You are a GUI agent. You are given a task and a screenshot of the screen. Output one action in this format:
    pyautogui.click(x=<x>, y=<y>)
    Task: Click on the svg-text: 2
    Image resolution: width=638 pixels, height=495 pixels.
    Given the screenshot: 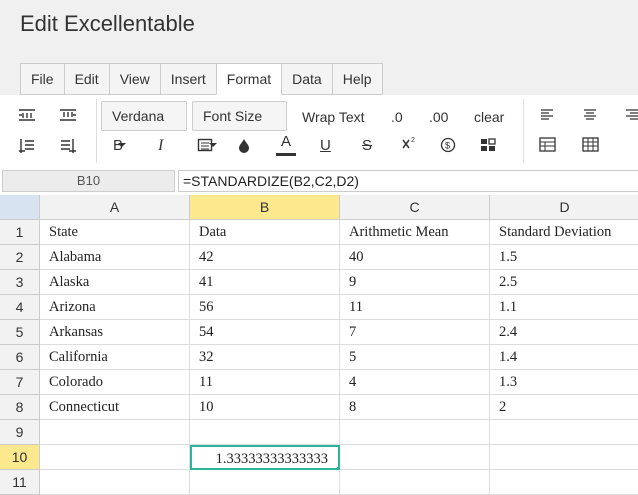 What is the action you would take?
    pyautogui.click(x=413, y=140)
    